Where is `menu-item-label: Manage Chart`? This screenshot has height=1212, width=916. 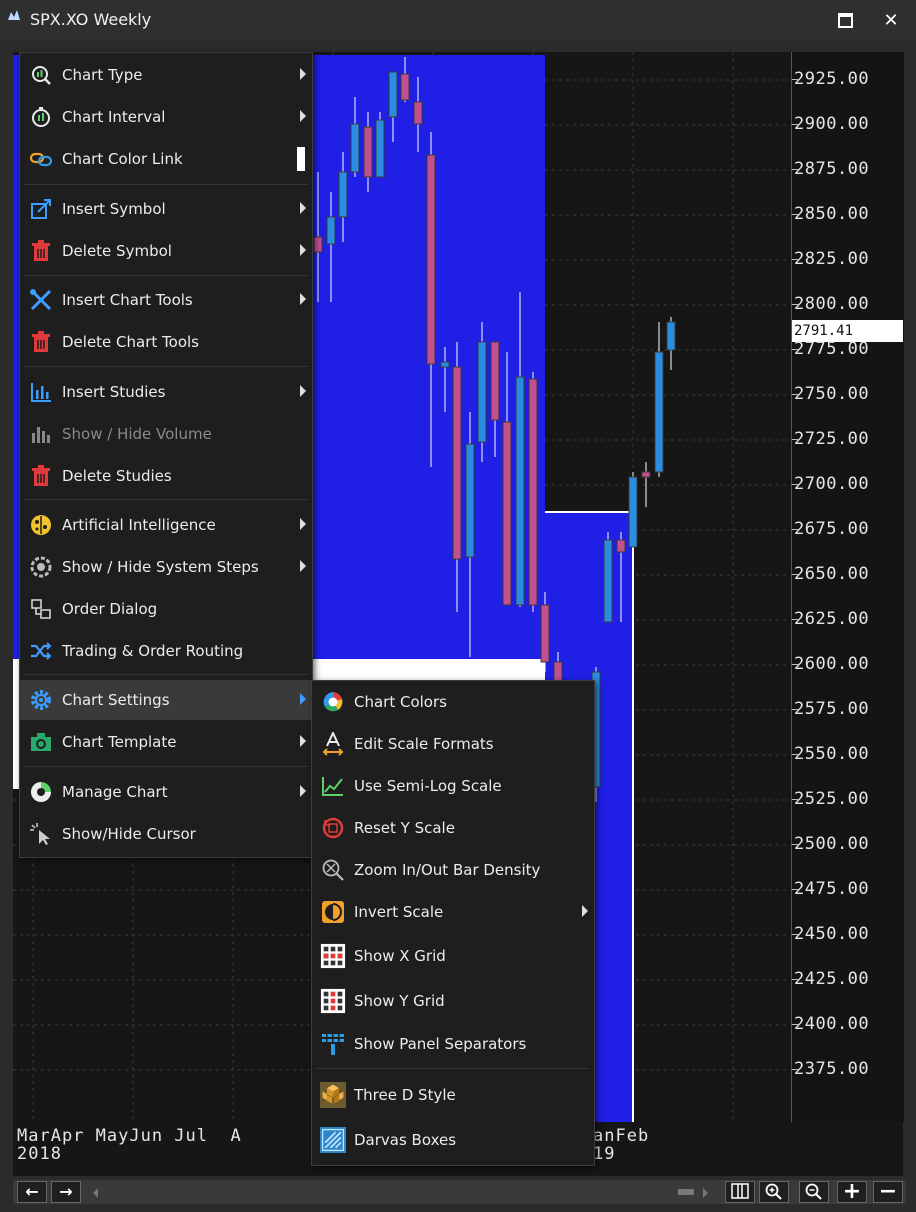 menu-item-label: Manage Chart is located at coordinates (115, 792).